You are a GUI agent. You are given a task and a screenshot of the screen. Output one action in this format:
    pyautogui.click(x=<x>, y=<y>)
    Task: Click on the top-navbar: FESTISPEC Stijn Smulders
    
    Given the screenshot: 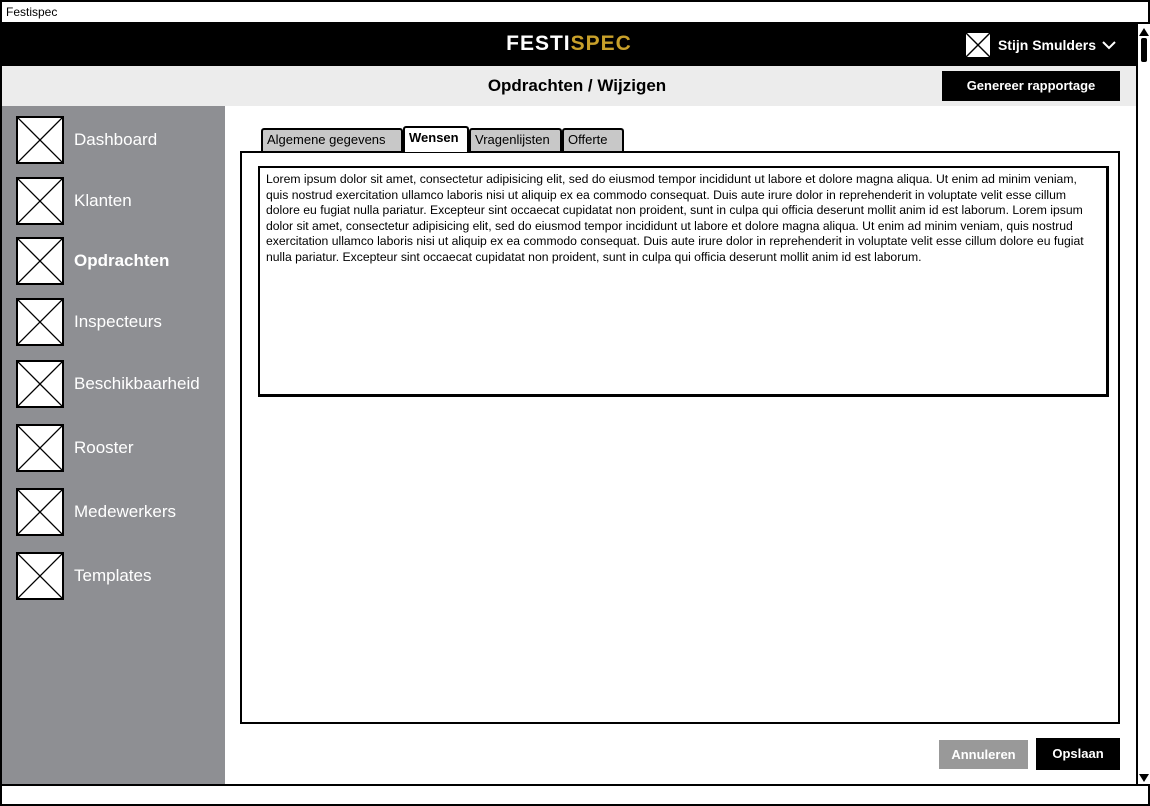 What is the action you would take?
    pyautogui.click(x=569, y=45)
    